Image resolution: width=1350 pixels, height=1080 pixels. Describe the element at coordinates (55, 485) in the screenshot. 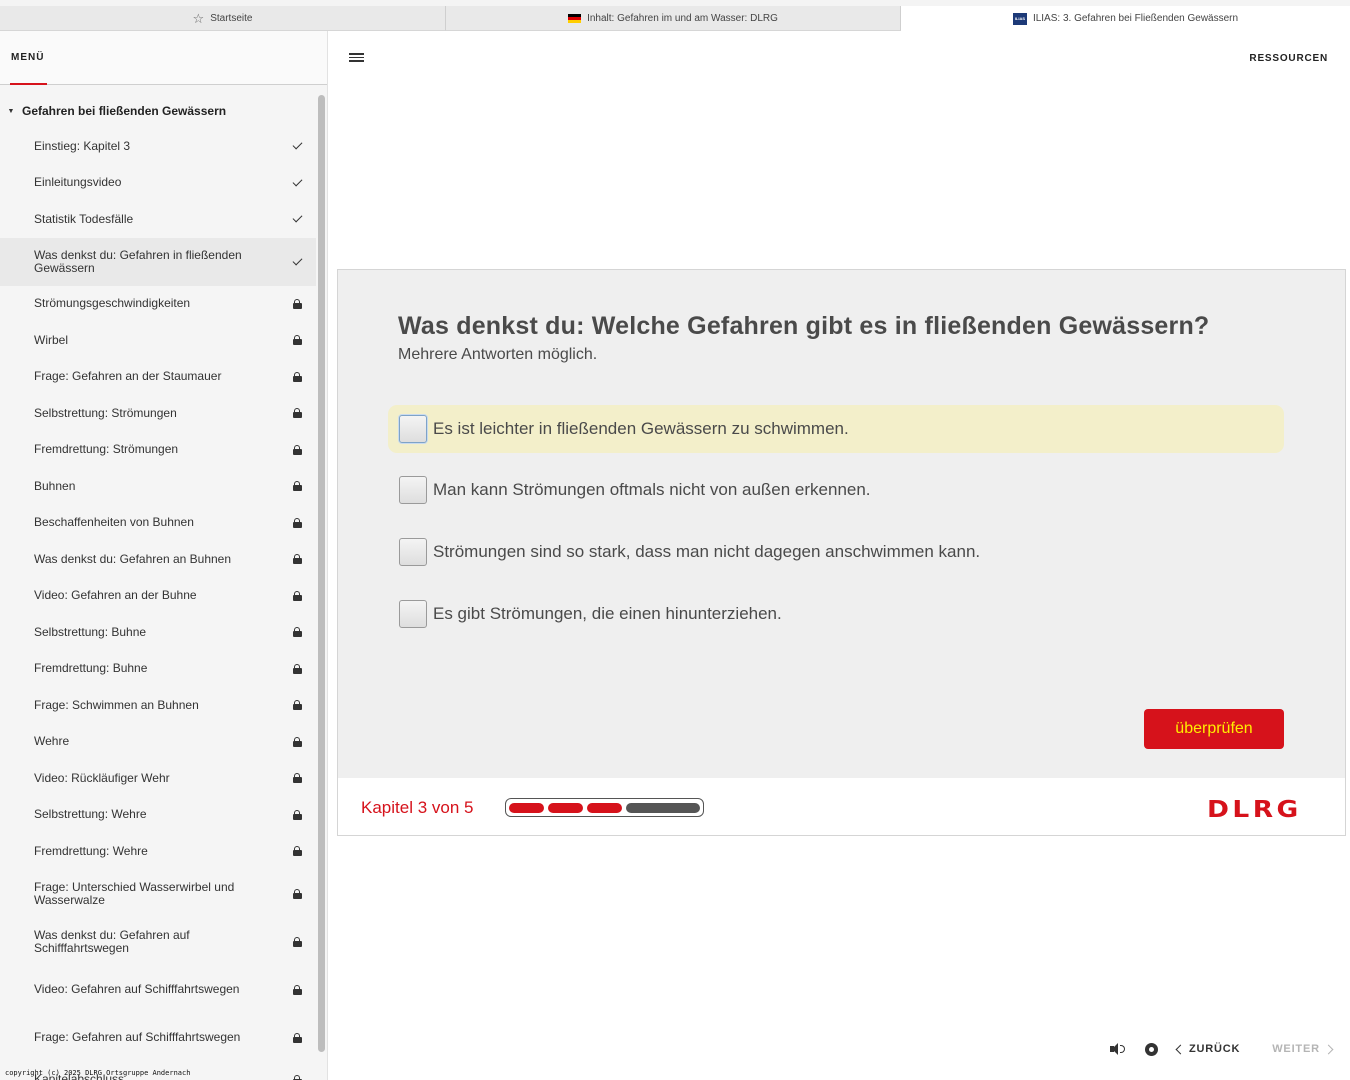

I see `sidebar-item-label: Buhnen` at that location.